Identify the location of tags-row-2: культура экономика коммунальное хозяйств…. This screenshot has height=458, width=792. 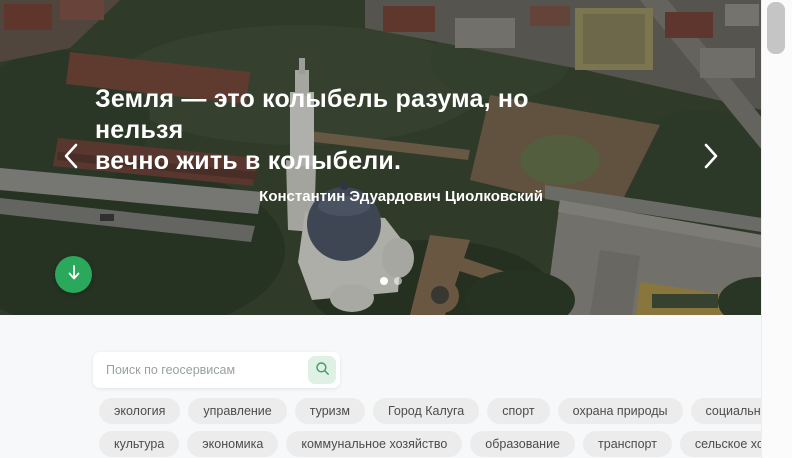
(445, 444).